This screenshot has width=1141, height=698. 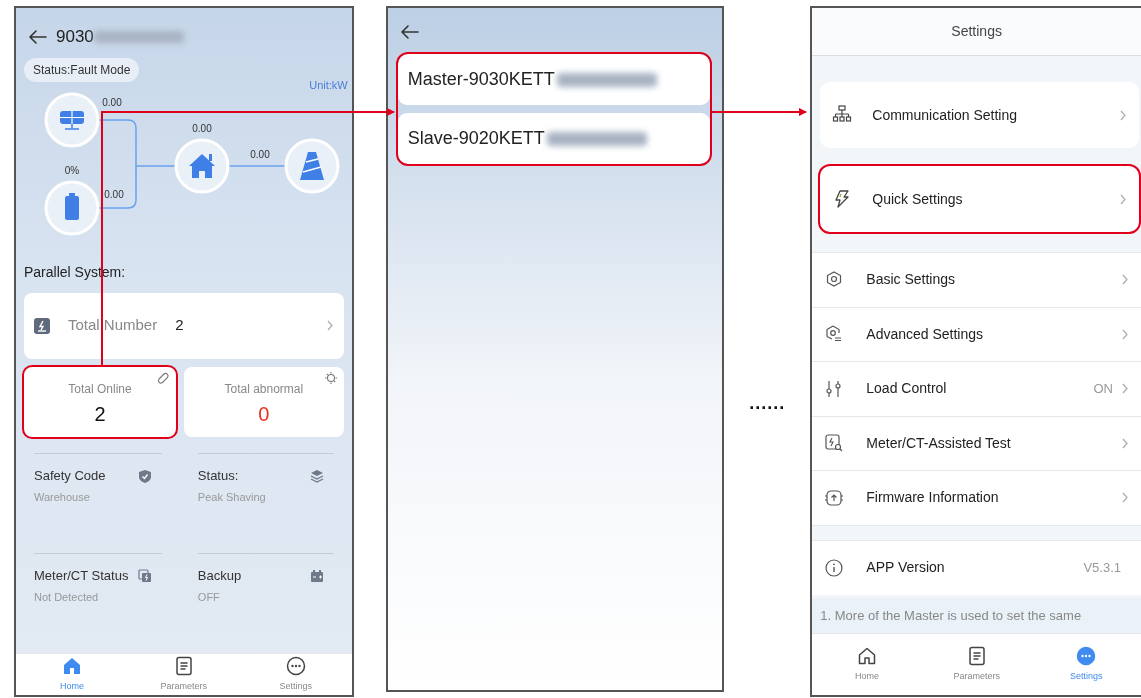 What do you see at coordinates (42, 325) in the screenshot?
I see `bolt-icon` at bounding box center [42, 325].